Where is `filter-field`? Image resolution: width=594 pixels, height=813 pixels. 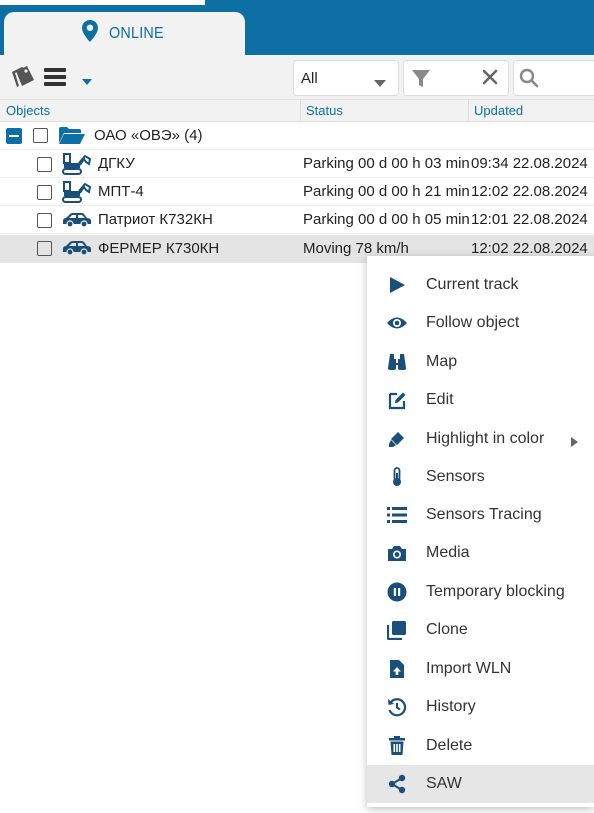
filter-field is located at coordinates (456, 78).